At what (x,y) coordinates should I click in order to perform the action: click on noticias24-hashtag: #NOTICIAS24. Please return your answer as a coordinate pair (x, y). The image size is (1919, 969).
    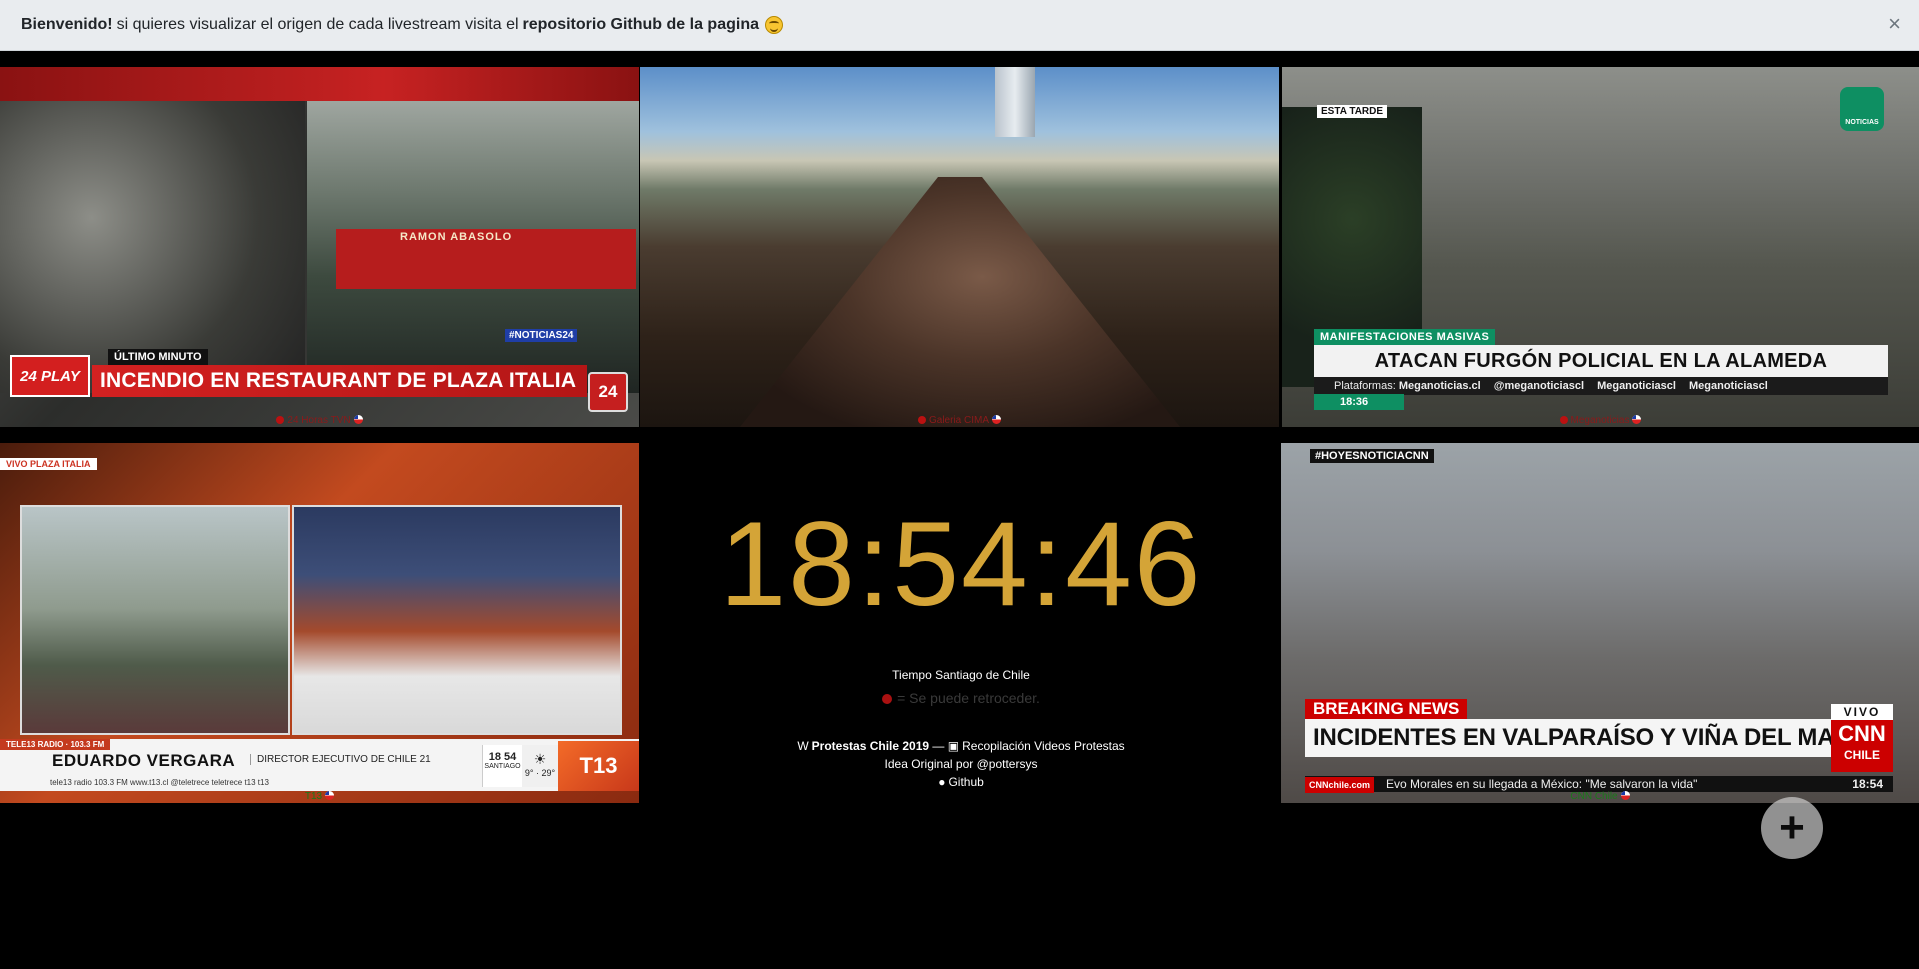
    Looking at the image, I should click on (541, 335).